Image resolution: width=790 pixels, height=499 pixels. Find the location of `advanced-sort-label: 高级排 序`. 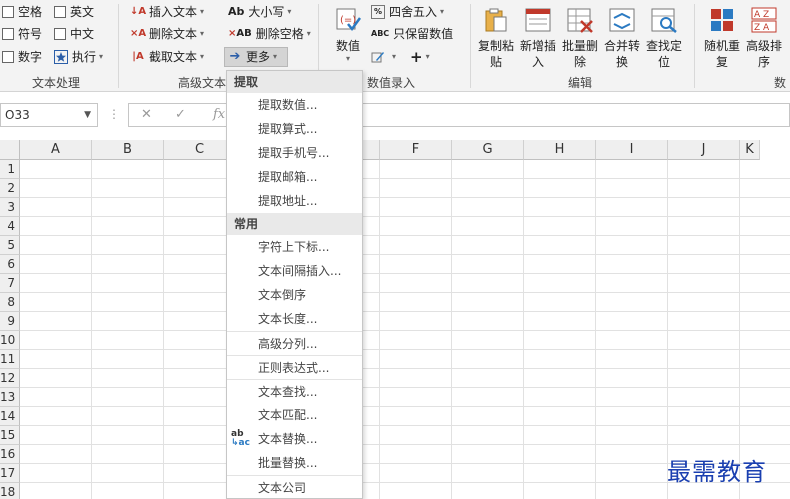

advanced-sort-label: 高级排 序 is located at coordinates (763, 54).